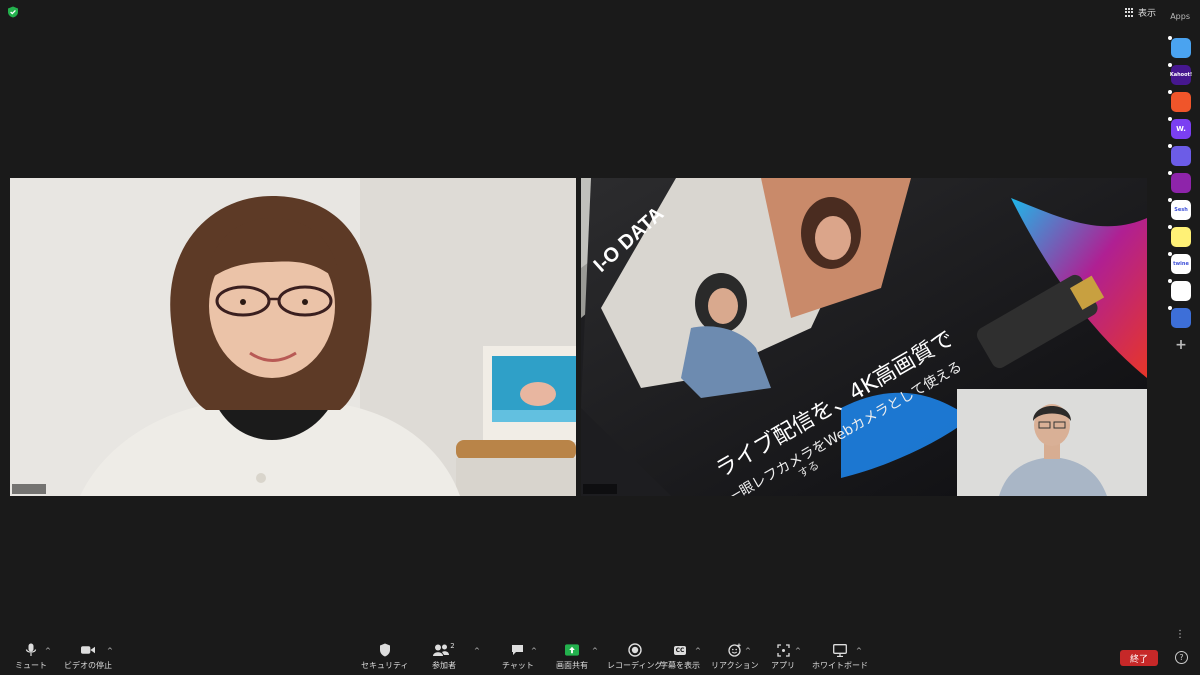  I want to click on share-options-caret: ^, so click(595, 651).